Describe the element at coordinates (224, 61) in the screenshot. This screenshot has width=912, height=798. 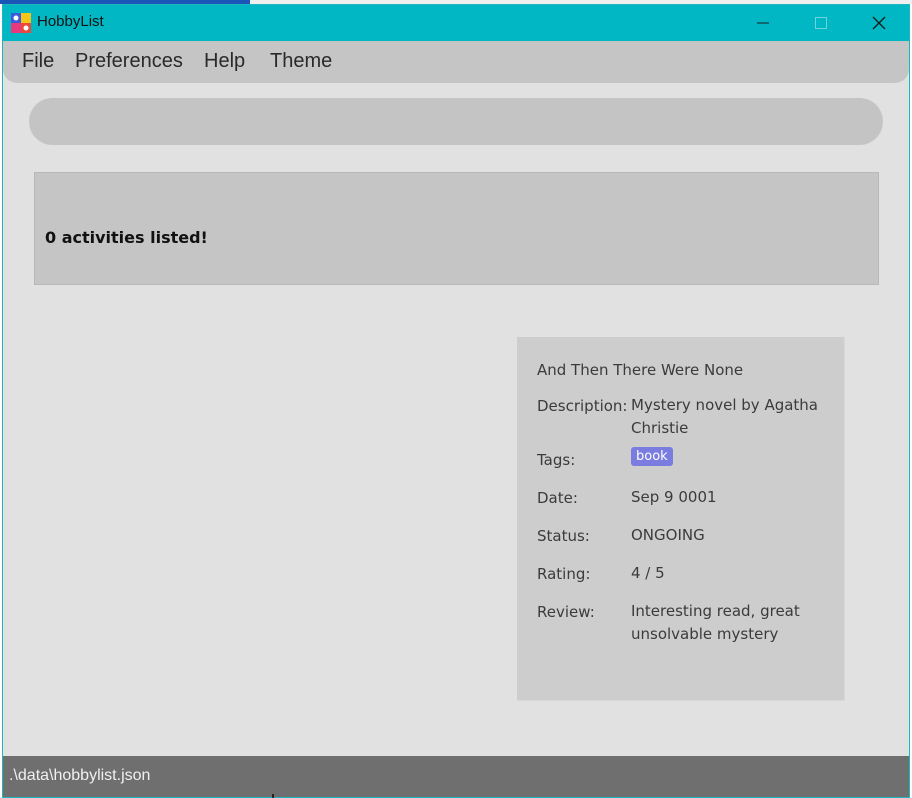
I see `menu-help: Help` at that location.